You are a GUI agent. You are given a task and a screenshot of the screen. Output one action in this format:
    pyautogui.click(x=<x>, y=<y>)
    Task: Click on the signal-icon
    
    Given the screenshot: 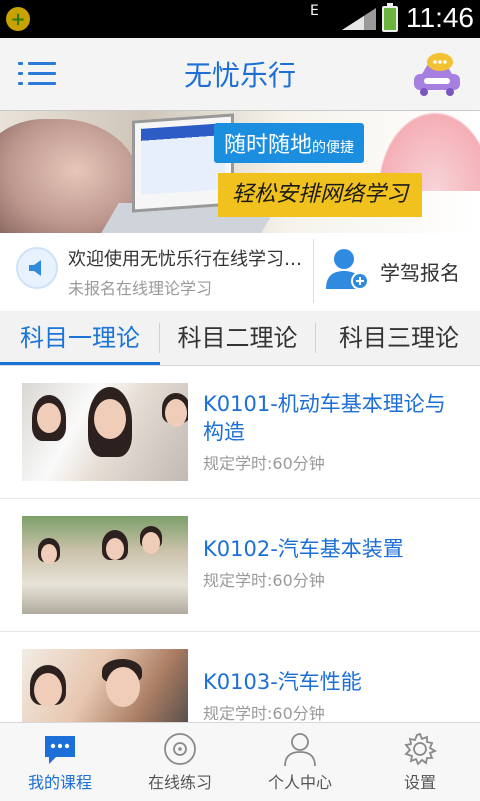 What is the action you would take?
    pyautogui.click(x=359, y=19)
    